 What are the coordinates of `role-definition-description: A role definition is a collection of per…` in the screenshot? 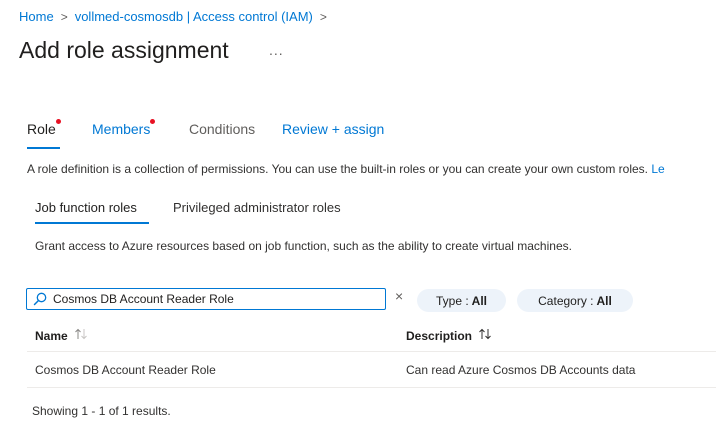 It's located at (346, 169).